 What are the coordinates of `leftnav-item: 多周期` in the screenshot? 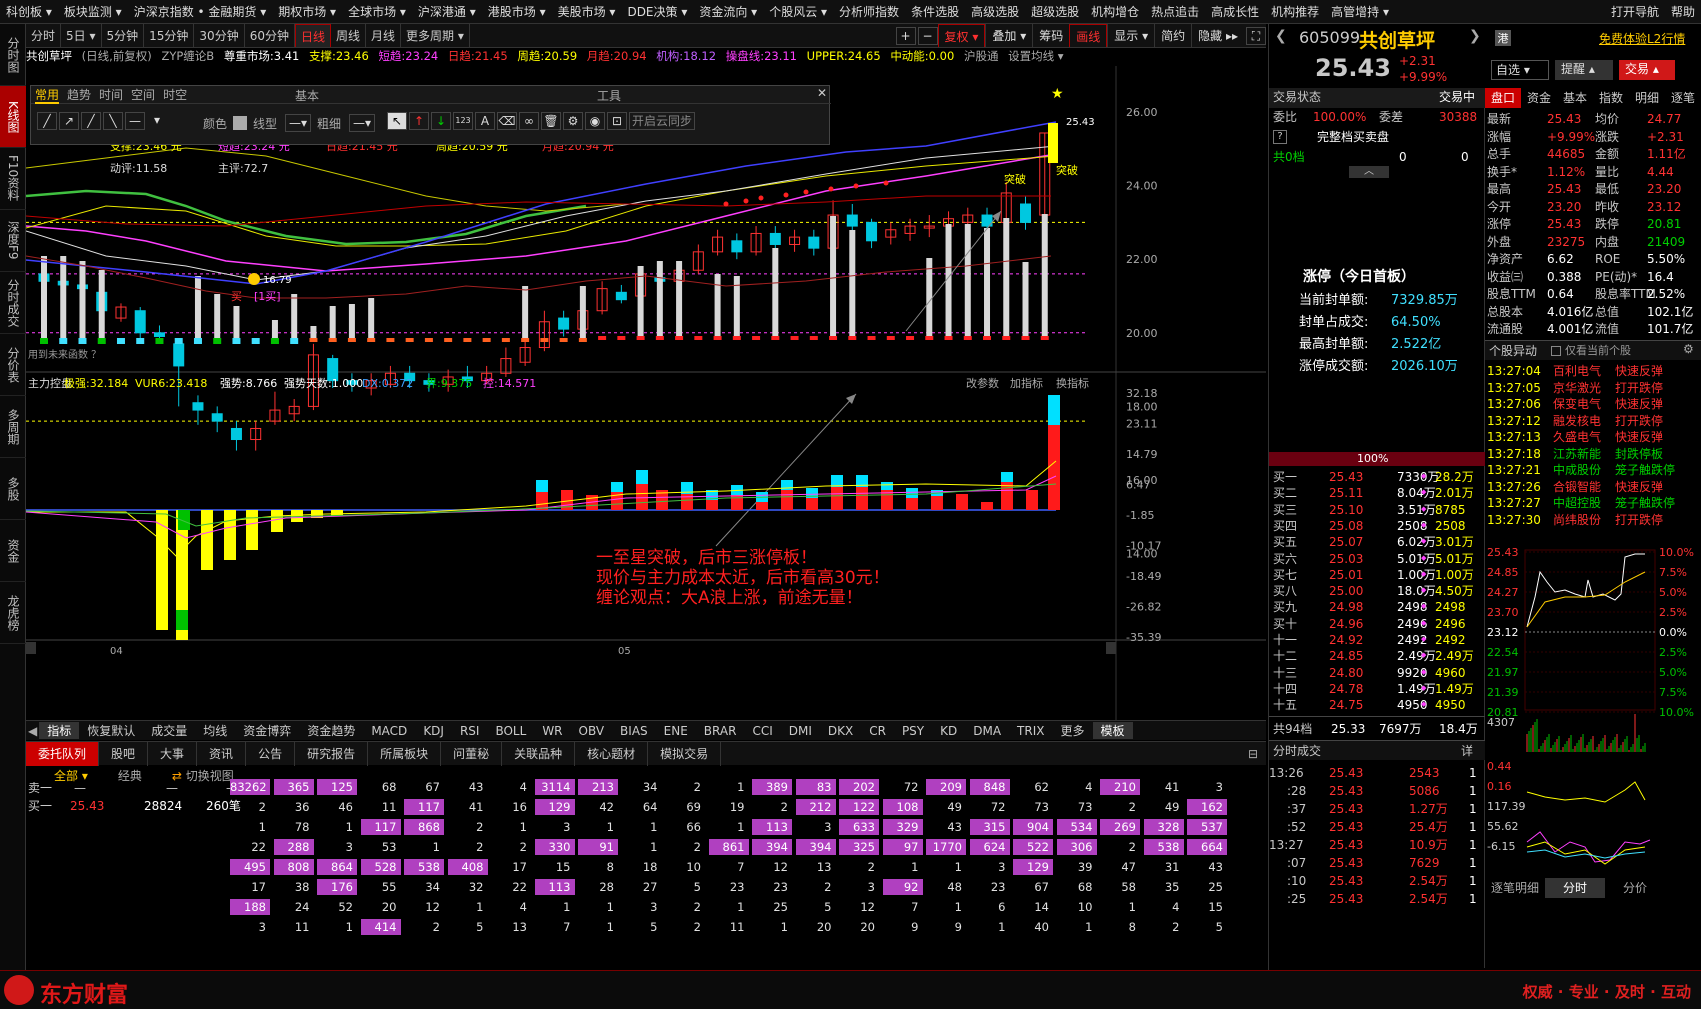 It's located at (13, 427).